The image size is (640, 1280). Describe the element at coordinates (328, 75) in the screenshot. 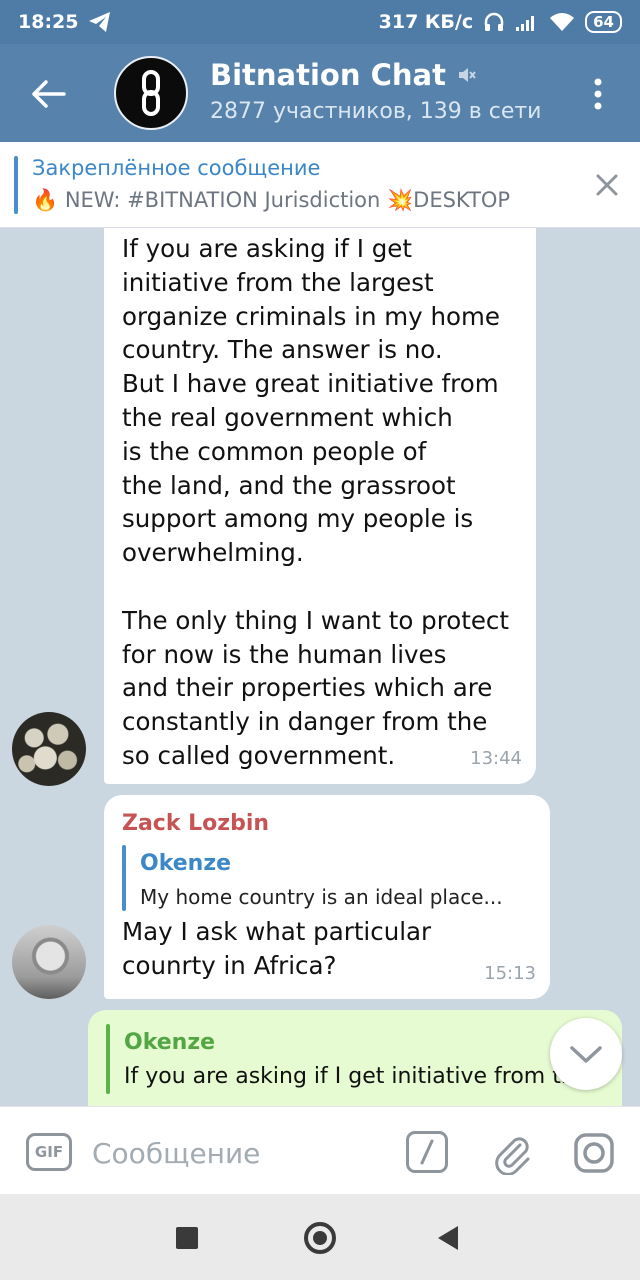

I see `chat-title-text: Bitnation Chat` at that location.